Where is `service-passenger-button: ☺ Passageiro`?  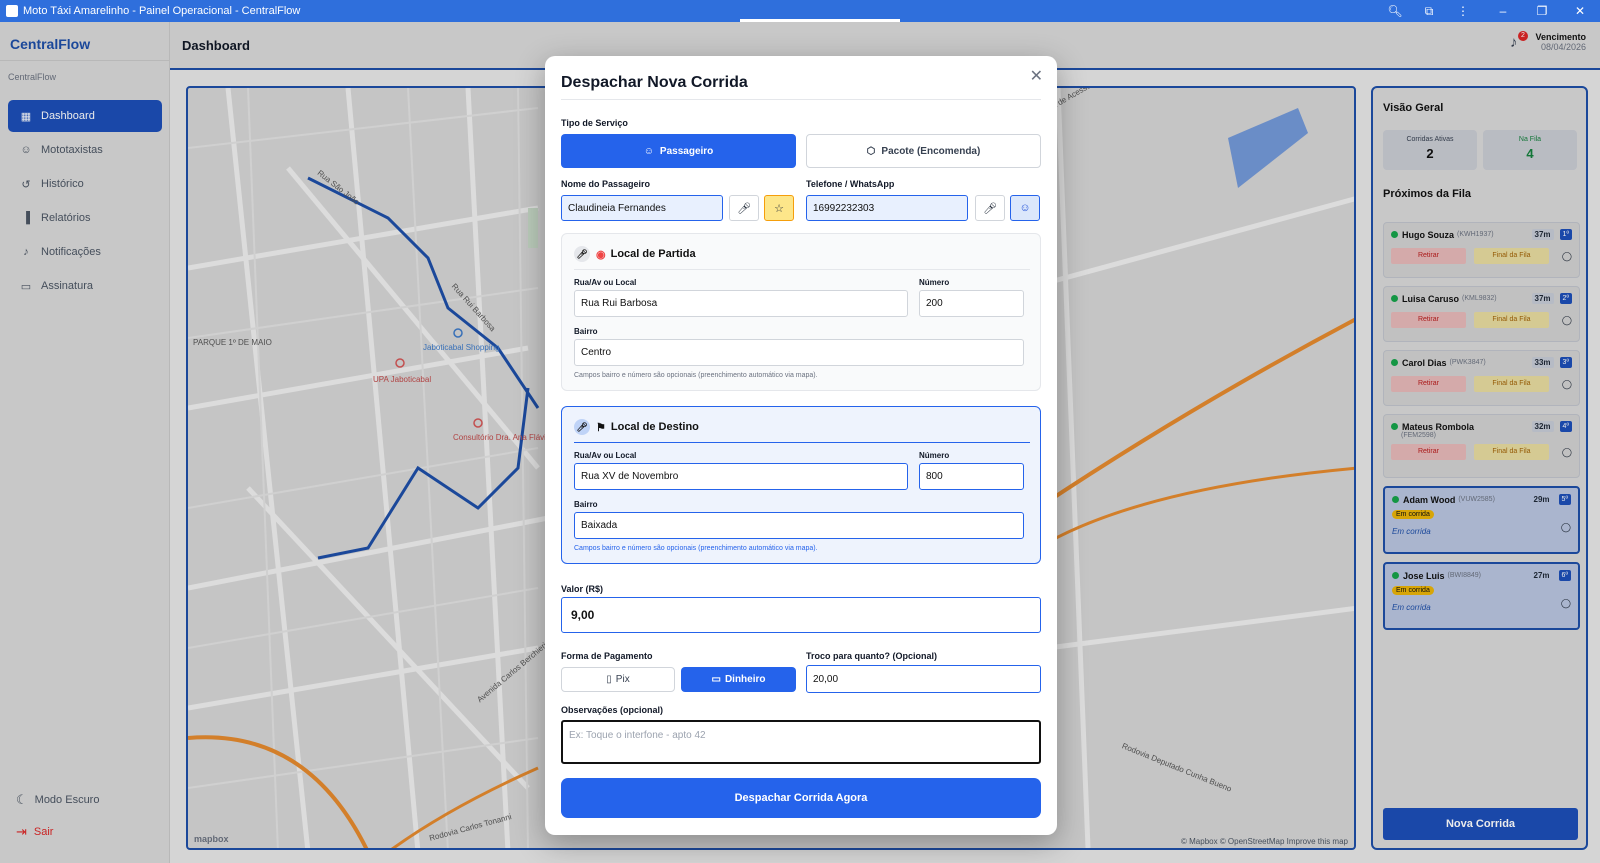
service-passenger-button: ☺ Passageiro is located at coordinates (678, 151).